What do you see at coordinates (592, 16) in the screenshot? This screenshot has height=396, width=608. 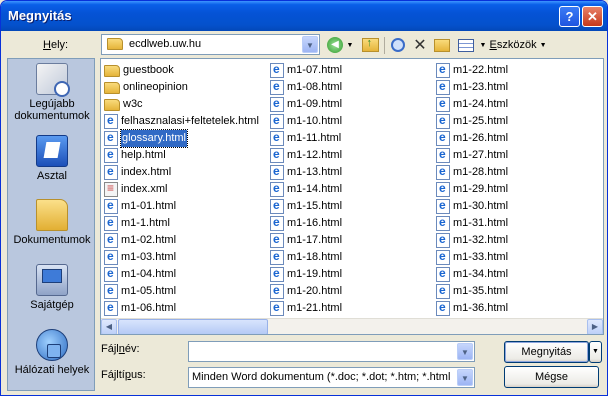 I see `close-icon: ✕` at bounding box center [592, 16].